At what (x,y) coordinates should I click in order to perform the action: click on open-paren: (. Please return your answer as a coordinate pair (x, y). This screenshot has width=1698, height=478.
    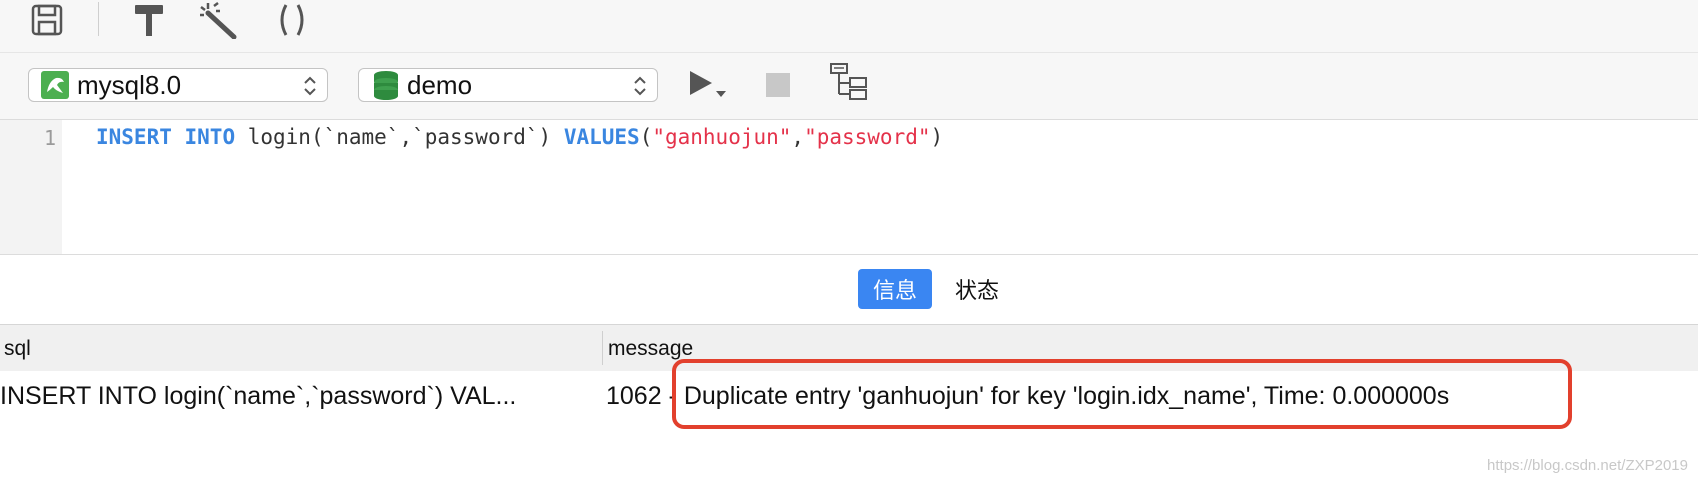
    Looking at the image, I should click on (646, 137).